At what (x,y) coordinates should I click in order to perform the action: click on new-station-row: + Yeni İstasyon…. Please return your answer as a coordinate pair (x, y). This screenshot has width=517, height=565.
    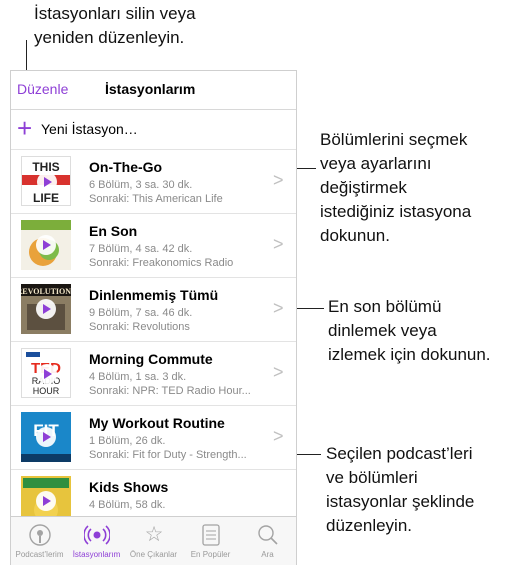
    Looking at the image, I should click on (153, 130).